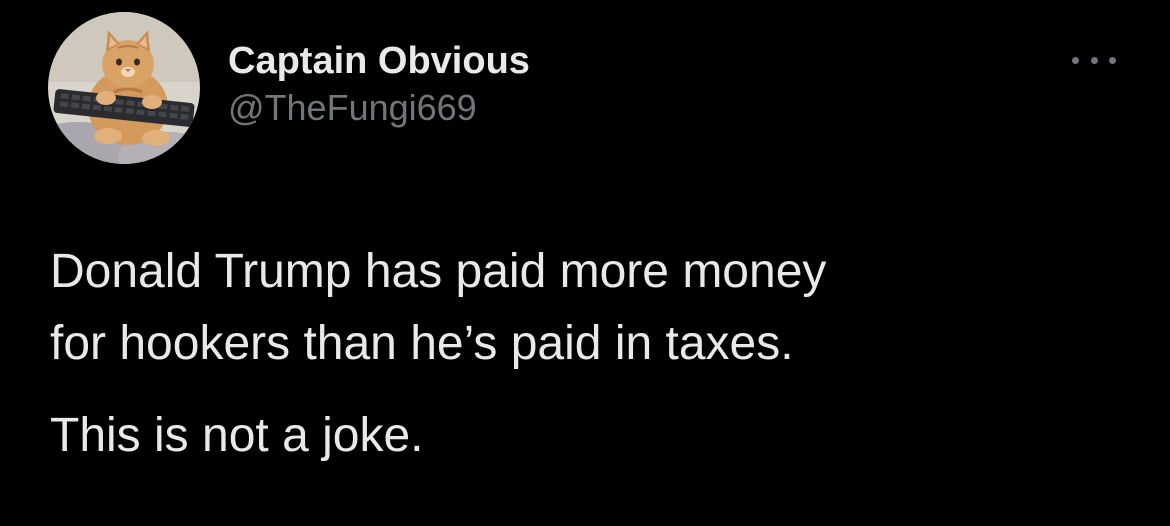 This screenshot has width=1170, height=526. I want to click on author-avatar, so click(124, 88).